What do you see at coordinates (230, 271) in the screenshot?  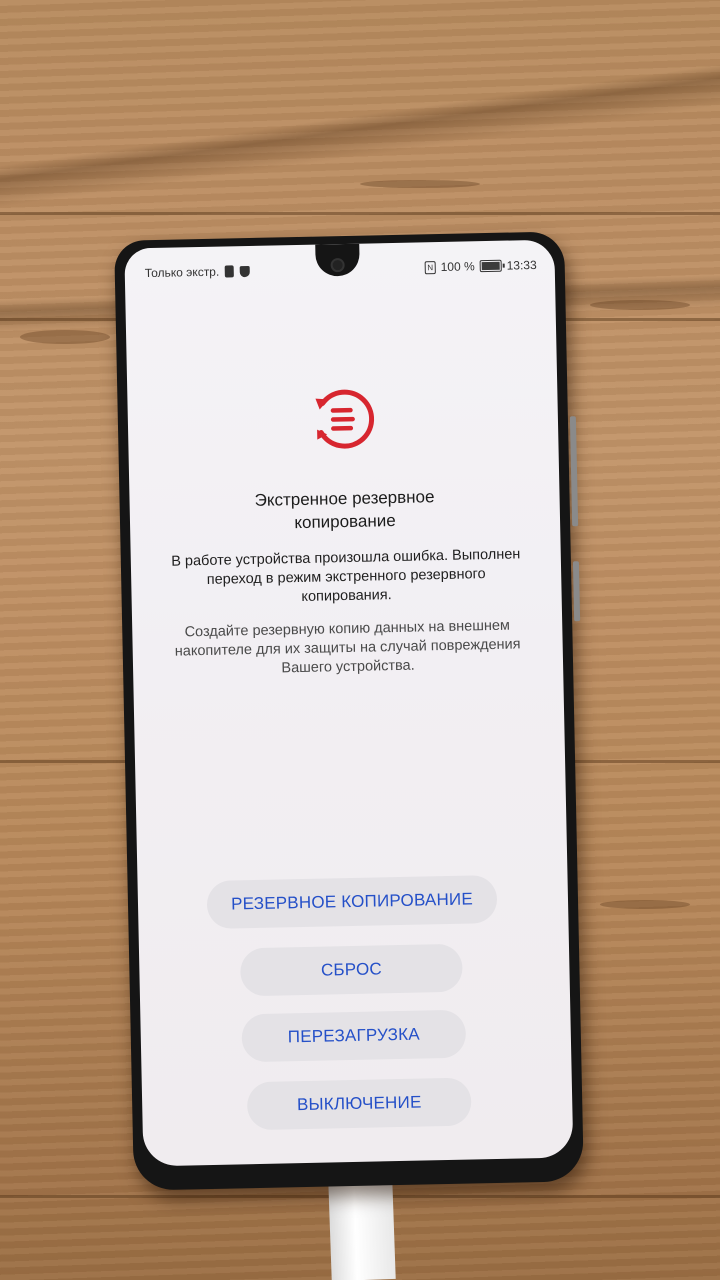 I see `lock-icon` at bounding box center [230, 271].